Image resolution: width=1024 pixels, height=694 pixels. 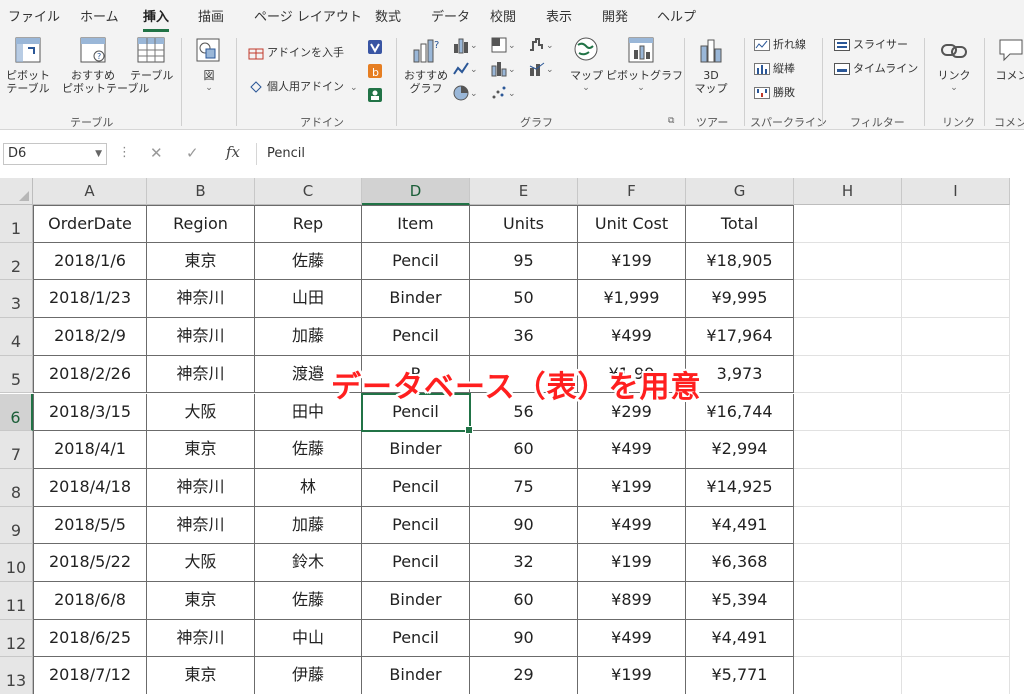 I want to click on pivot-table-button: ピボット テーブル, so click(x=28, y=65).